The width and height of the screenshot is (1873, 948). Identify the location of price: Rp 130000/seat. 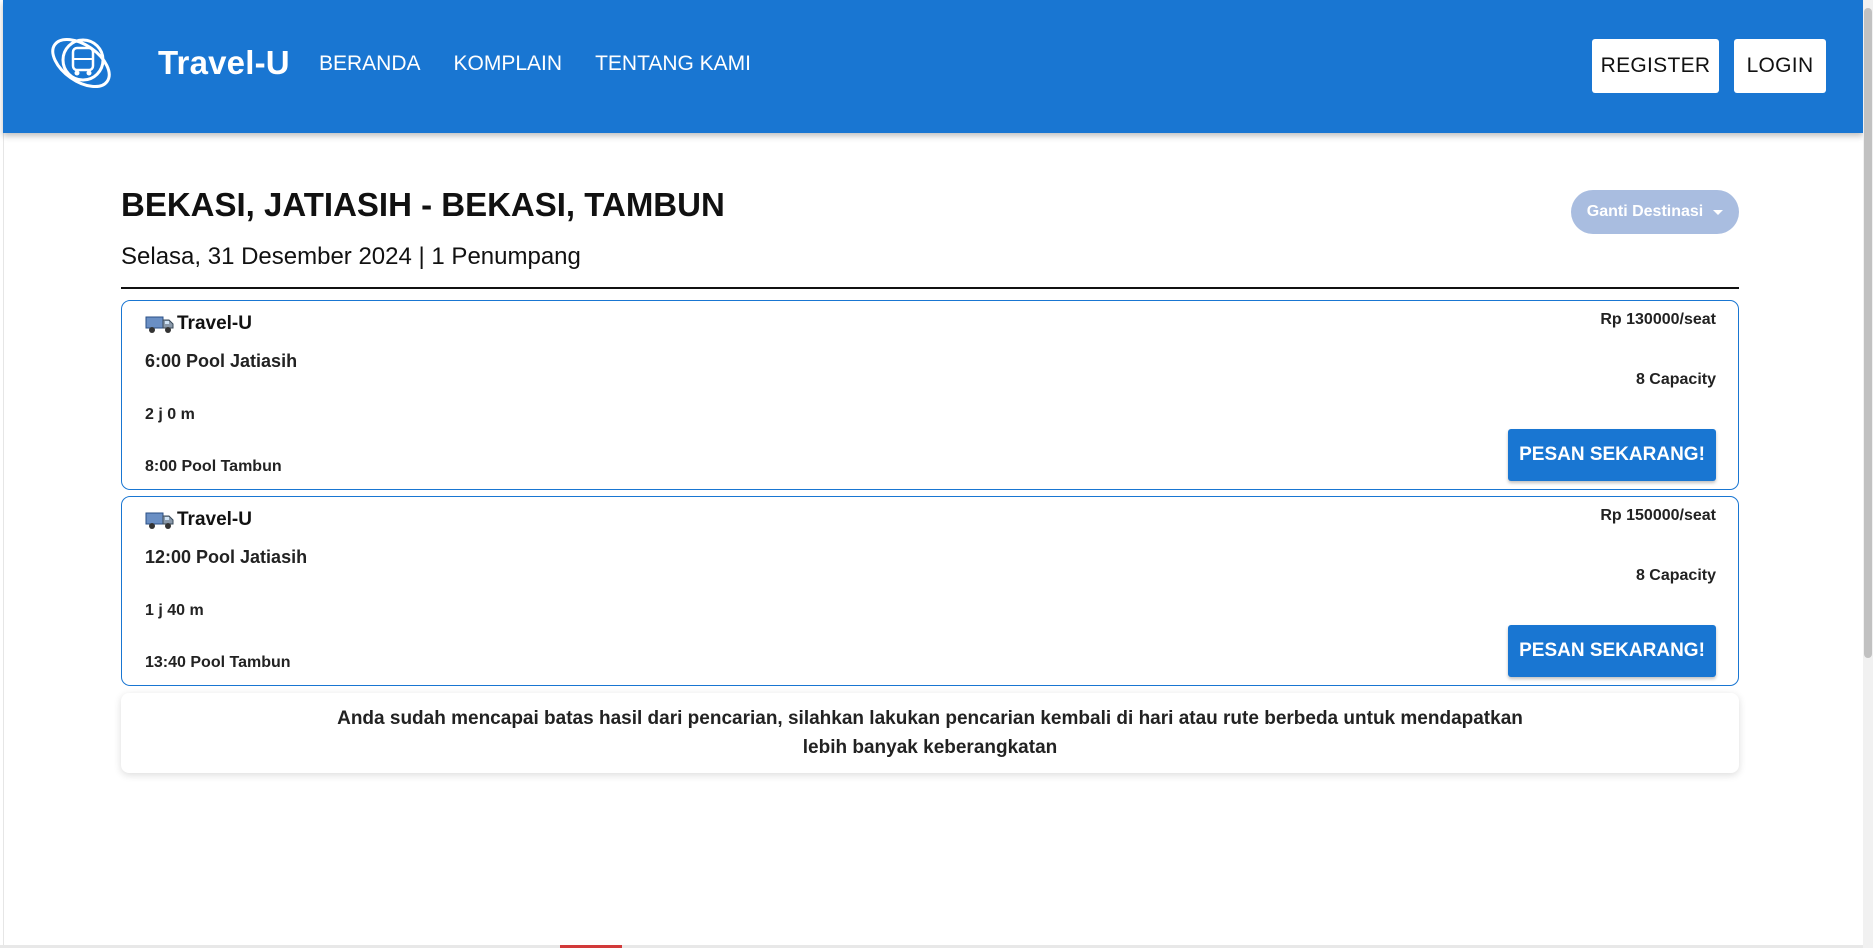
(1658, 319).